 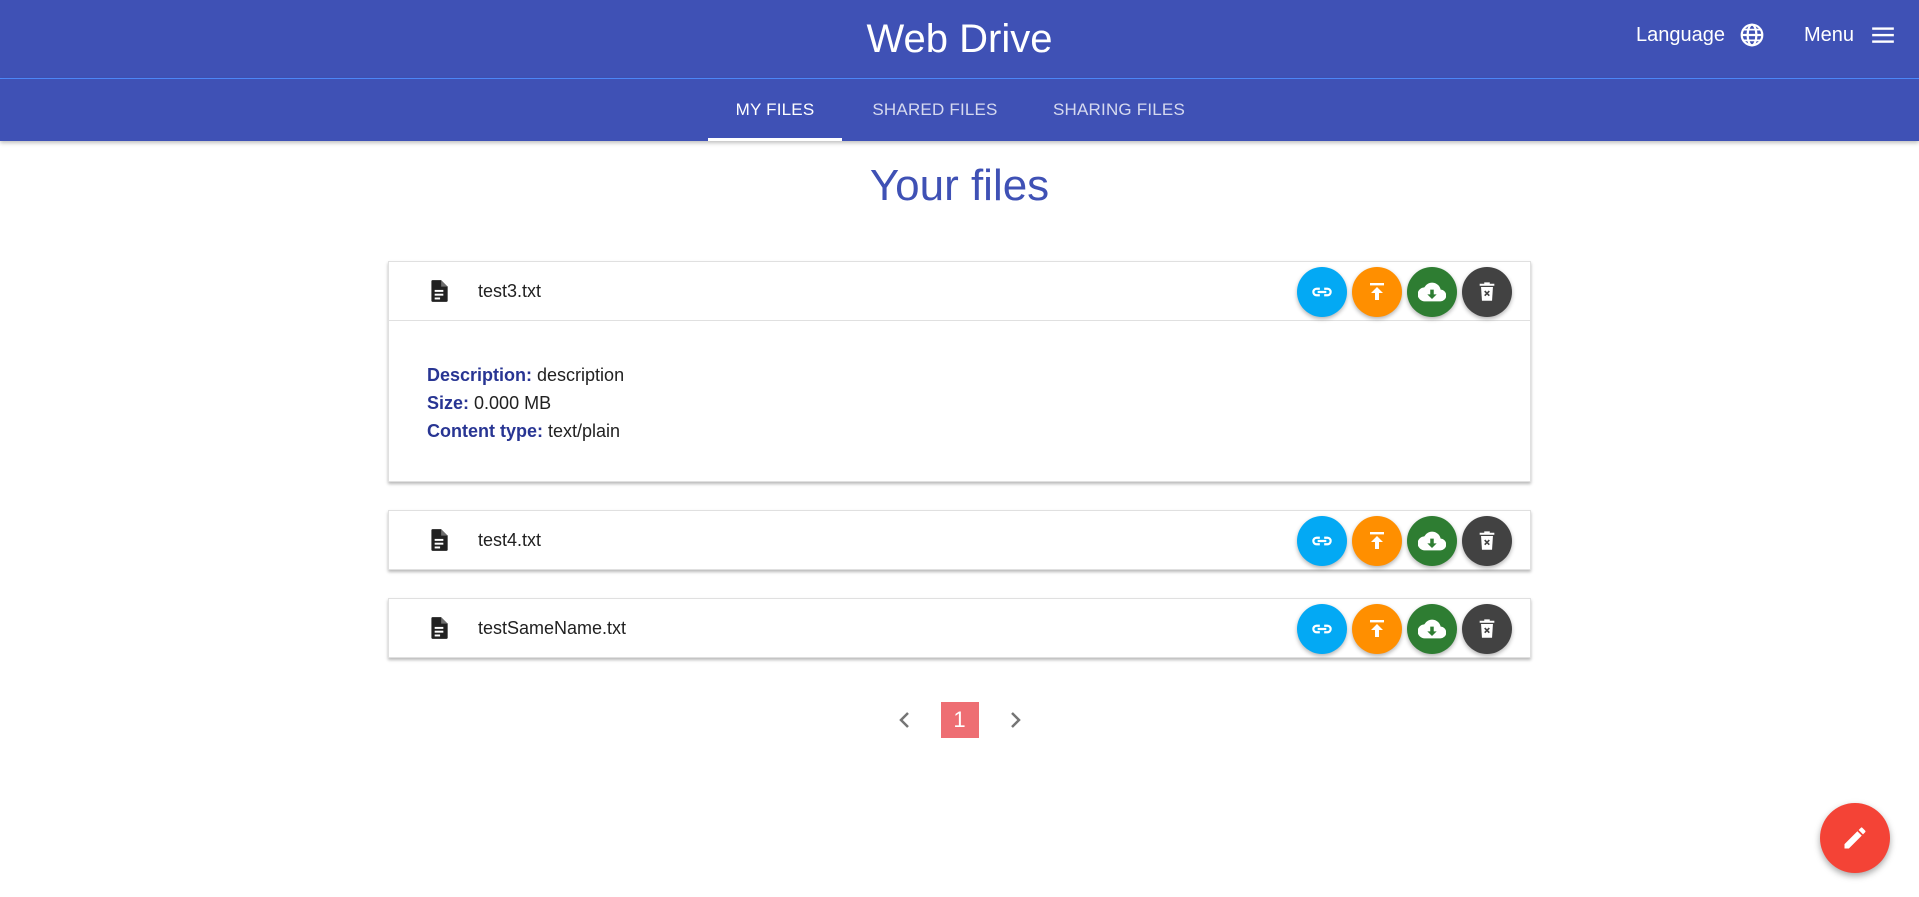 I want to click on app-title: Web Drive, so click(x=959, y=39).